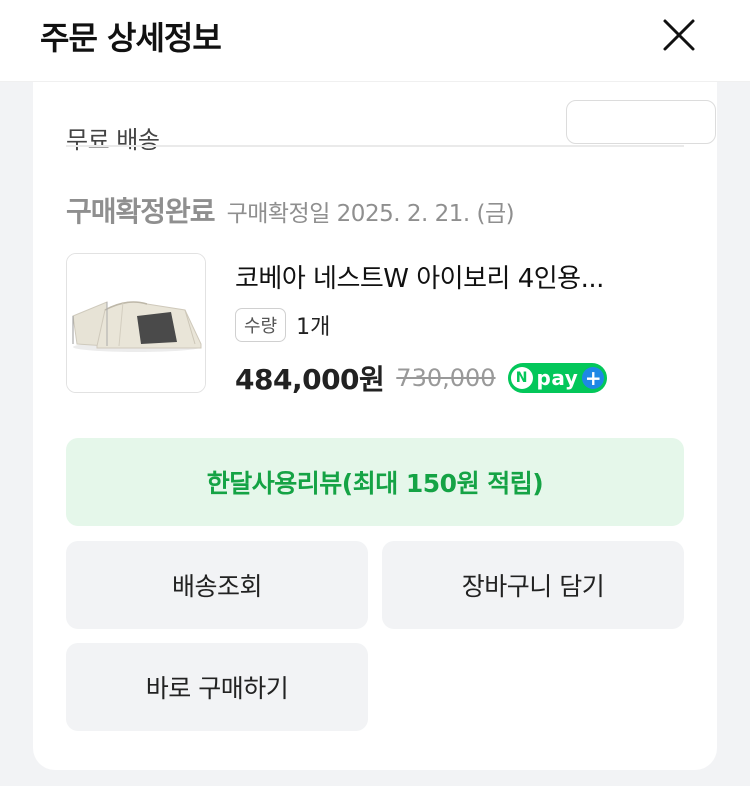 The height and width of the screenshot is (786, 750). I want to click on npay-text: pay, so click(557, 378).